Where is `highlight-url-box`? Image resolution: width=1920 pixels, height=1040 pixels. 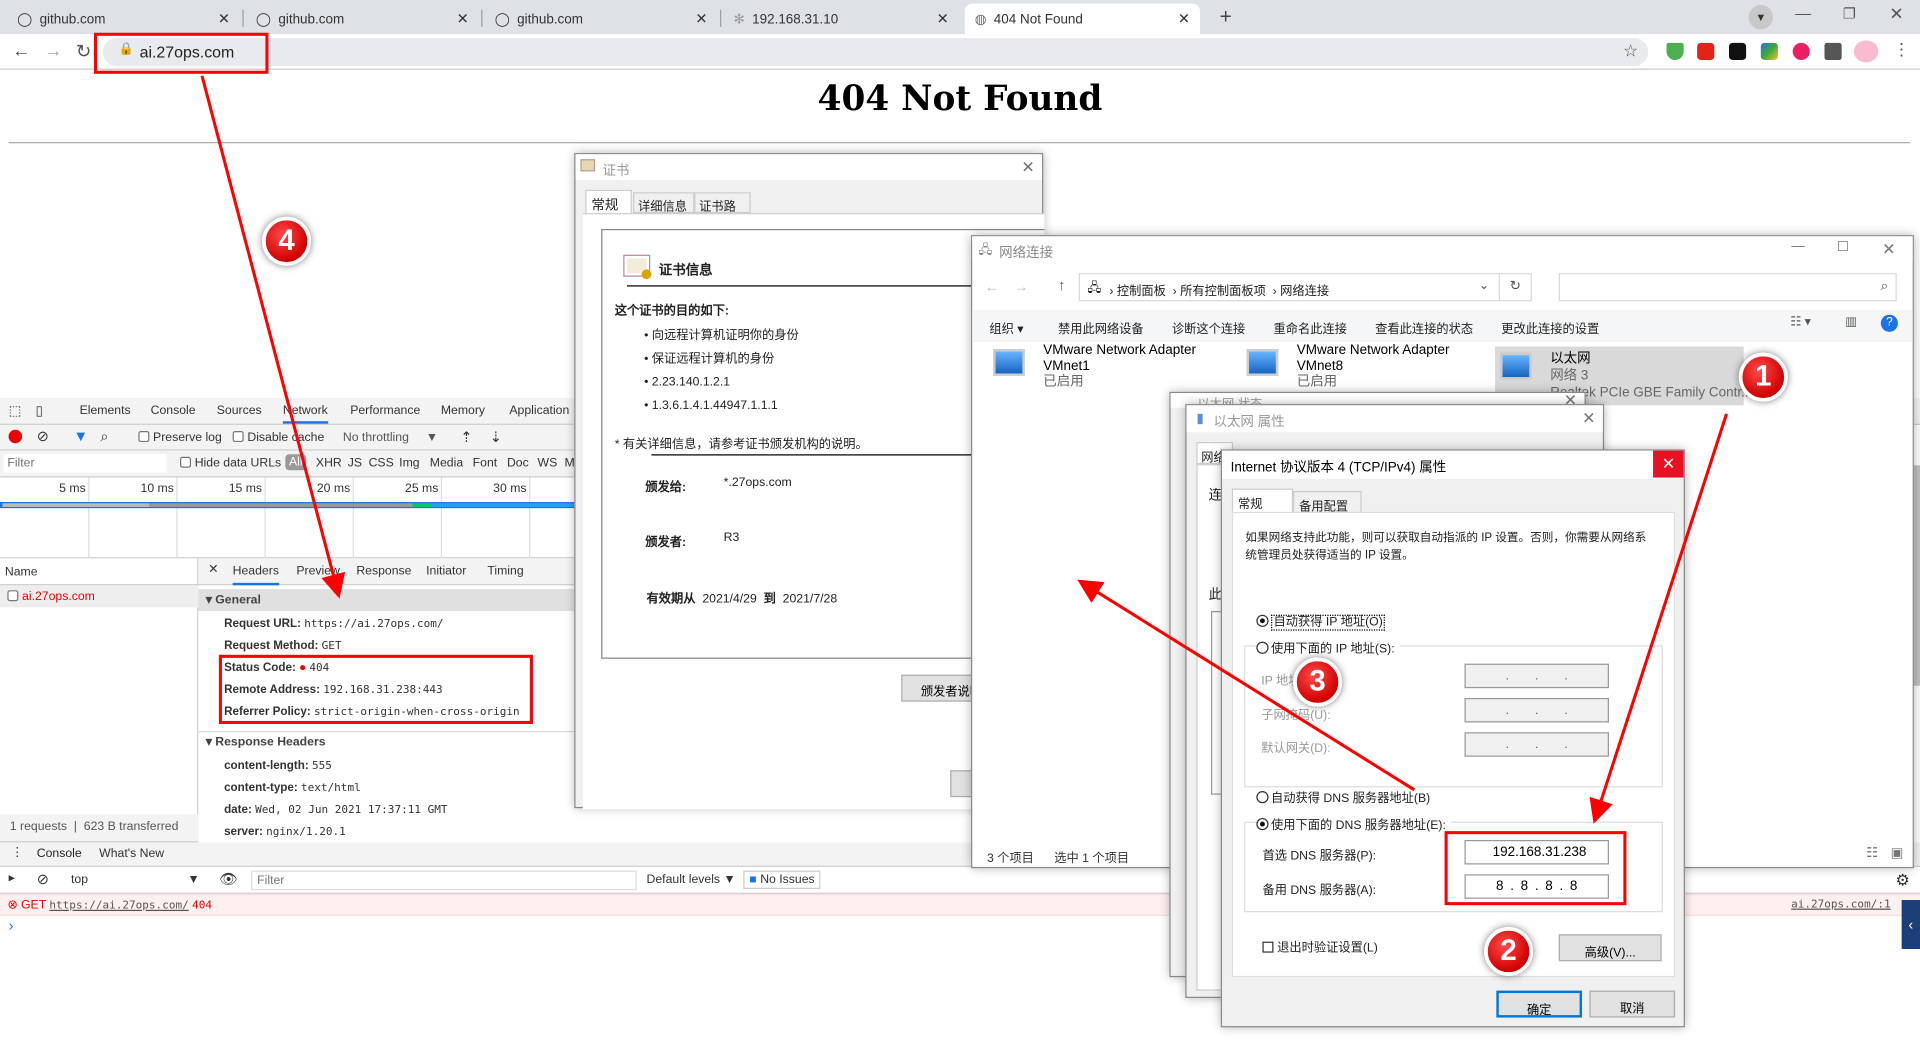
highlight-url-box is located at coordinates (181, 53).